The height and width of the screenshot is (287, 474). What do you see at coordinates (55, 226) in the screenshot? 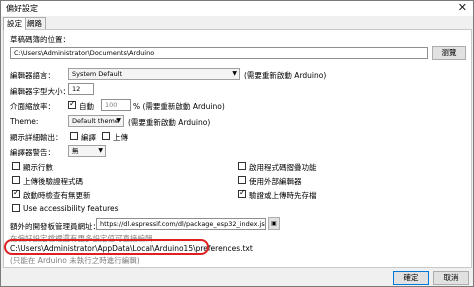
I see `board-manager-label: 額外的開發板管理員網址：` at bounding box center [55, 226].